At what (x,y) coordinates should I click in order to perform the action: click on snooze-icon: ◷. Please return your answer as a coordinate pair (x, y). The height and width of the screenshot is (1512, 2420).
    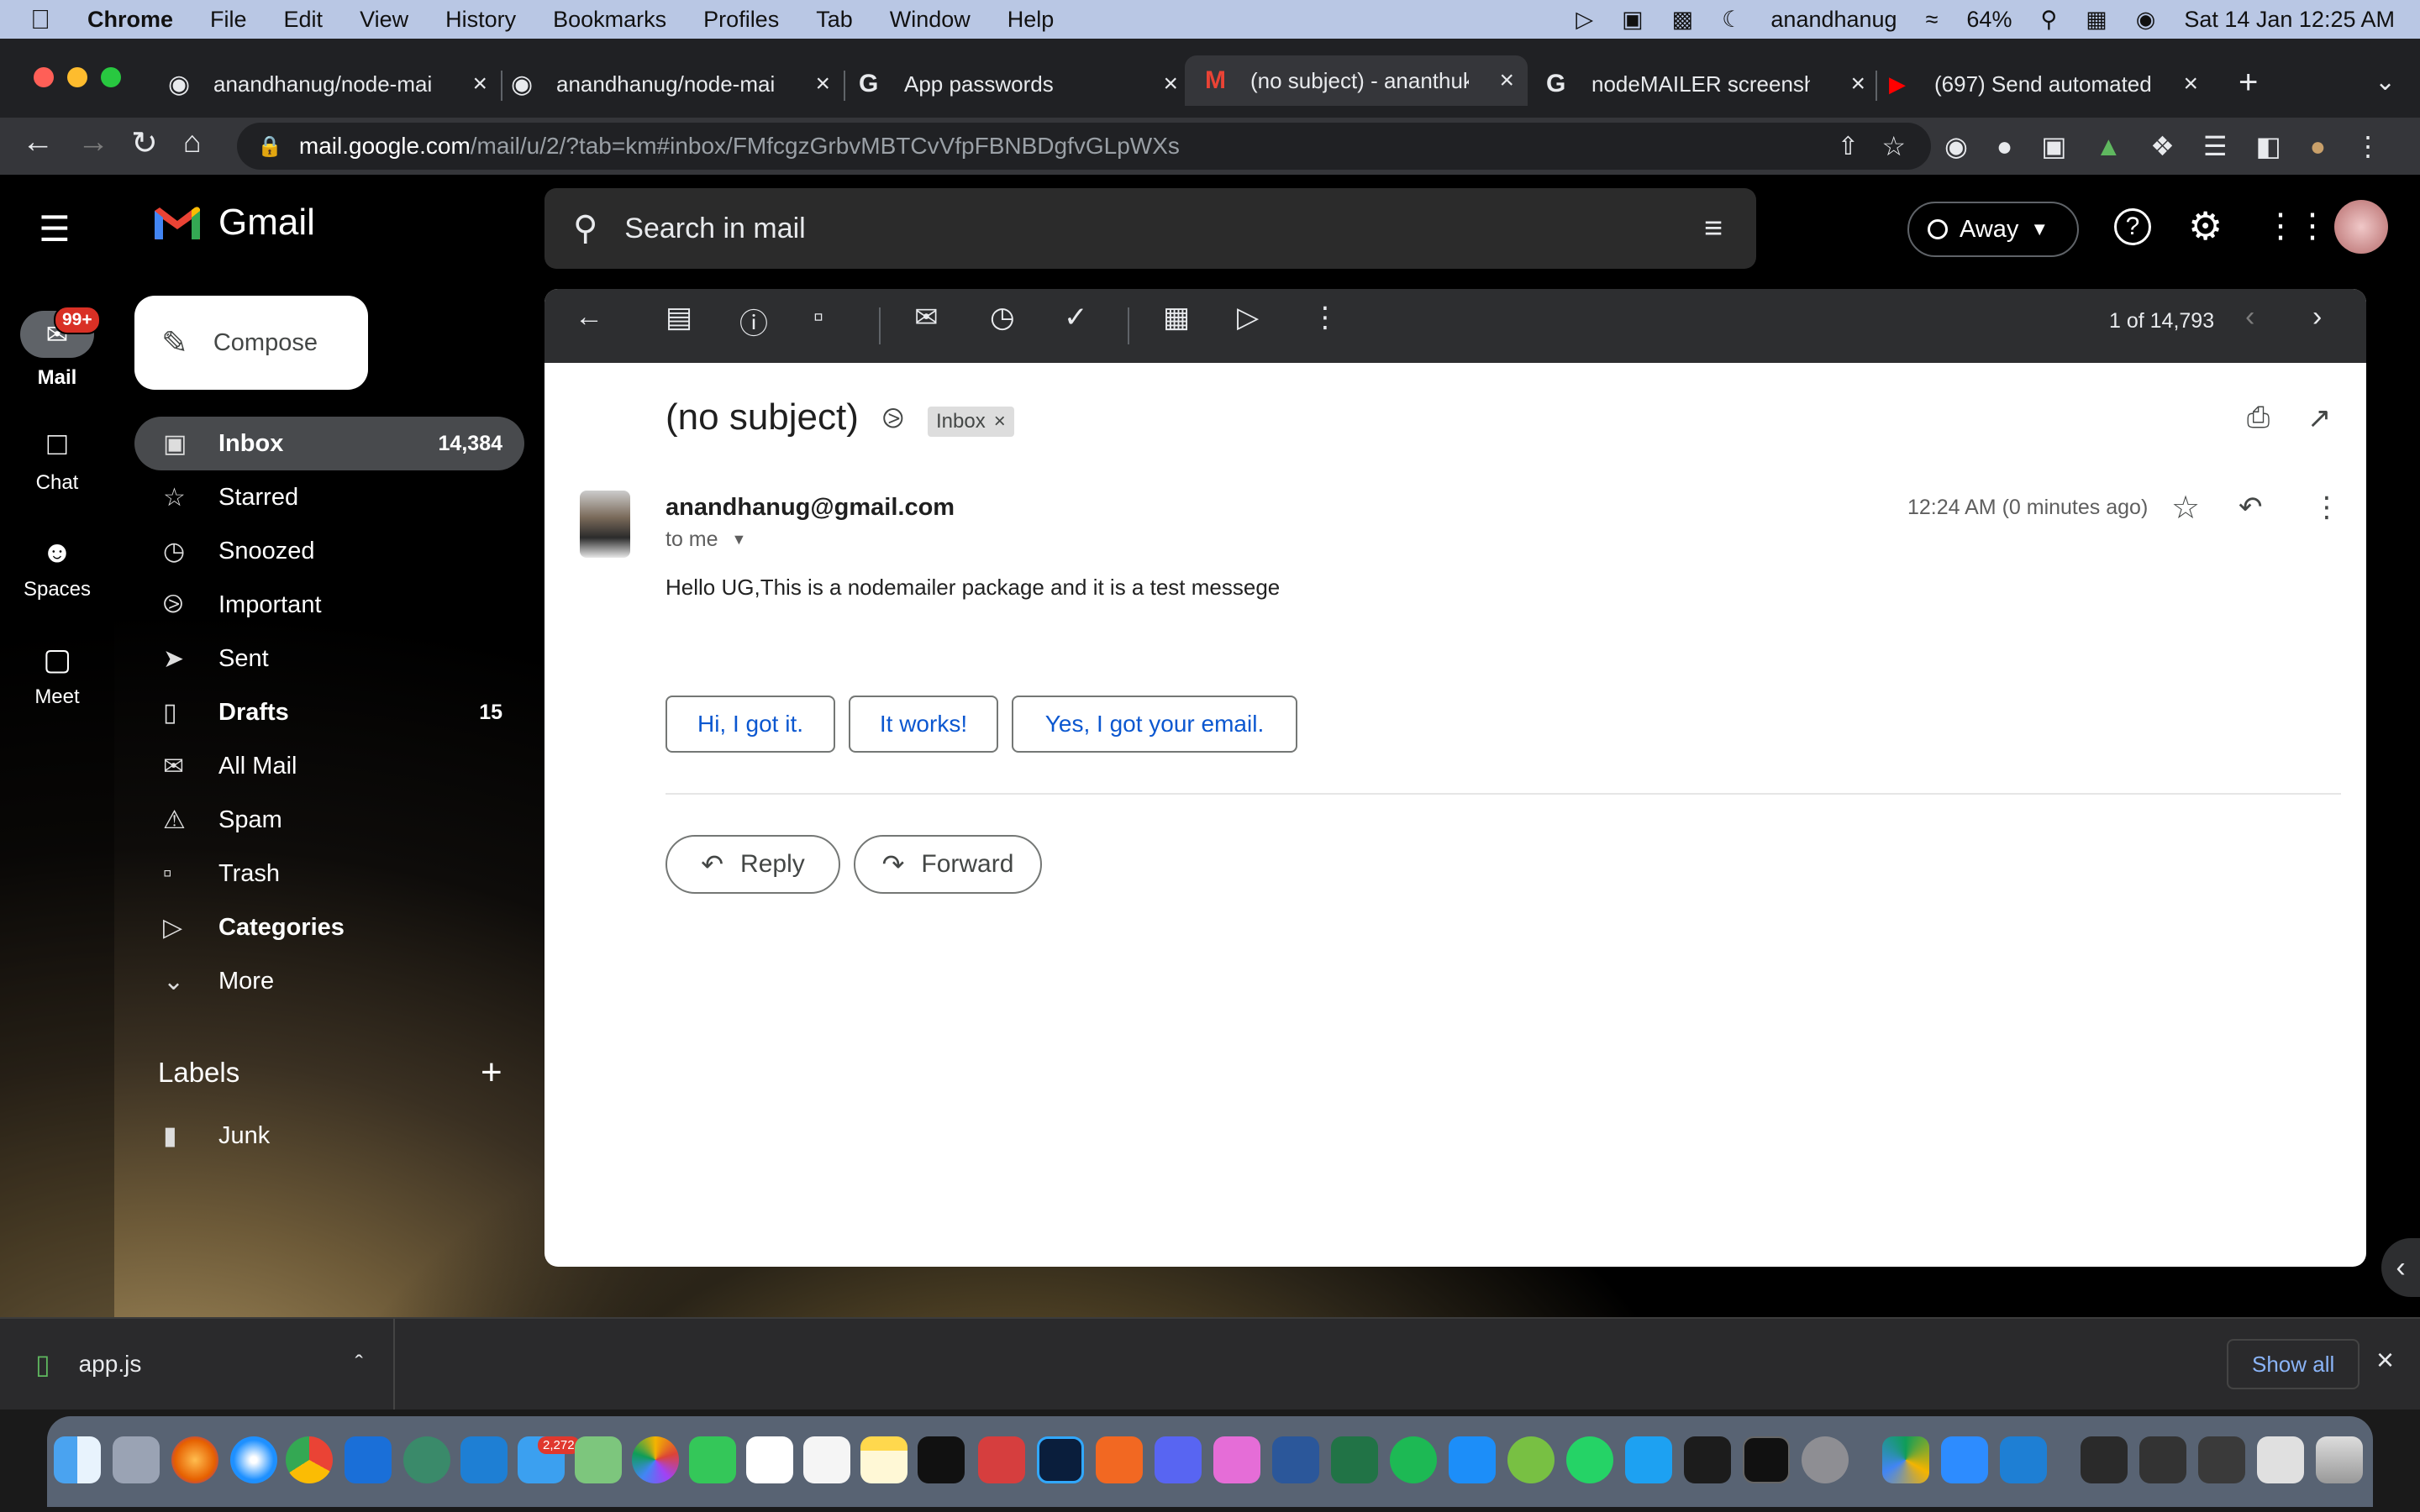
    Looking at the image, I should click on (1002, 317).